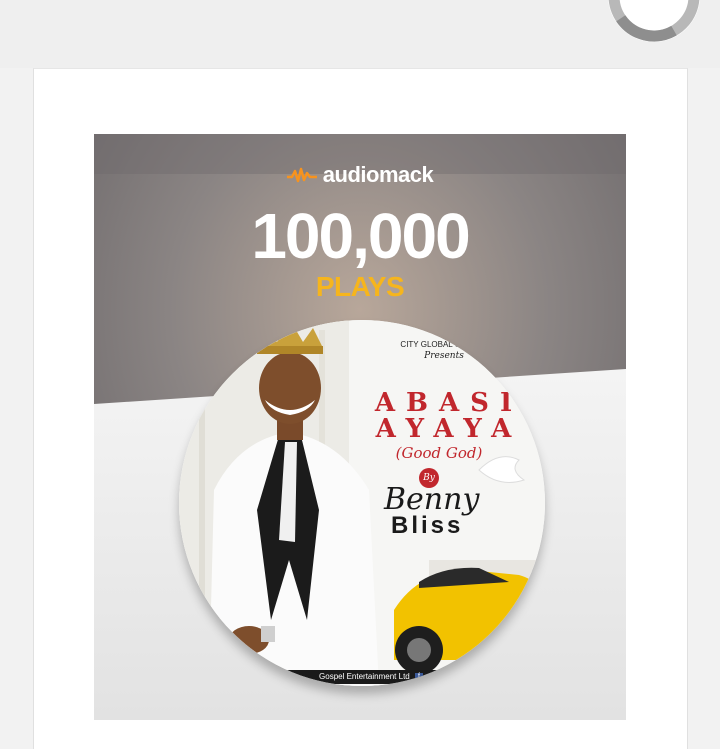  I want to click on loading-spinner-icon, so click(654, 21).